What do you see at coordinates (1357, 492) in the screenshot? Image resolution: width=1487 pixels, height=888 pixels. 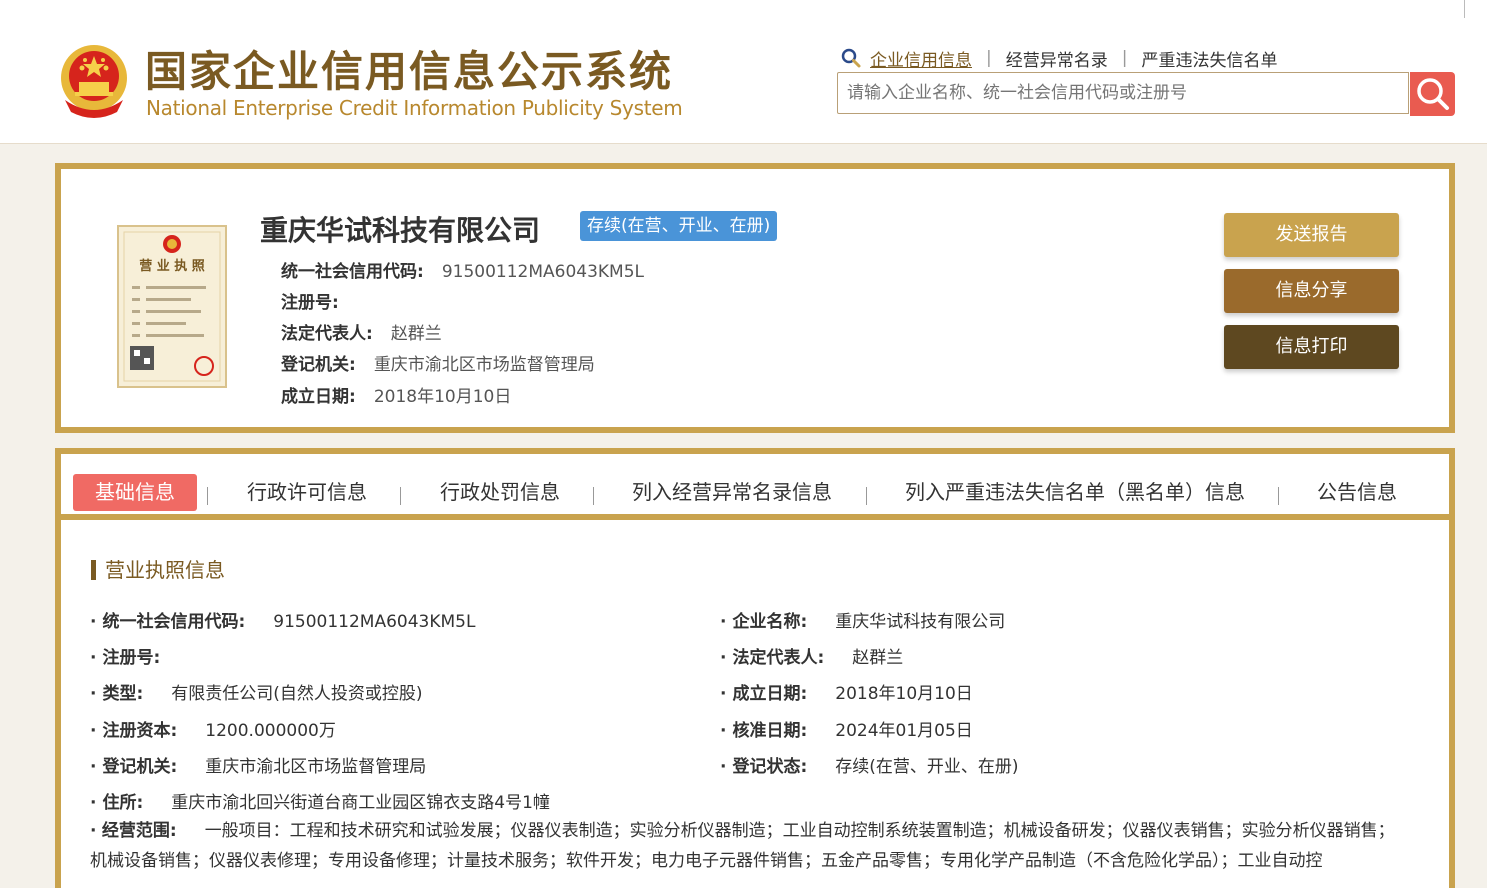 I see `tab-announcements: 公告信息` at bounding box center [1357, 492].